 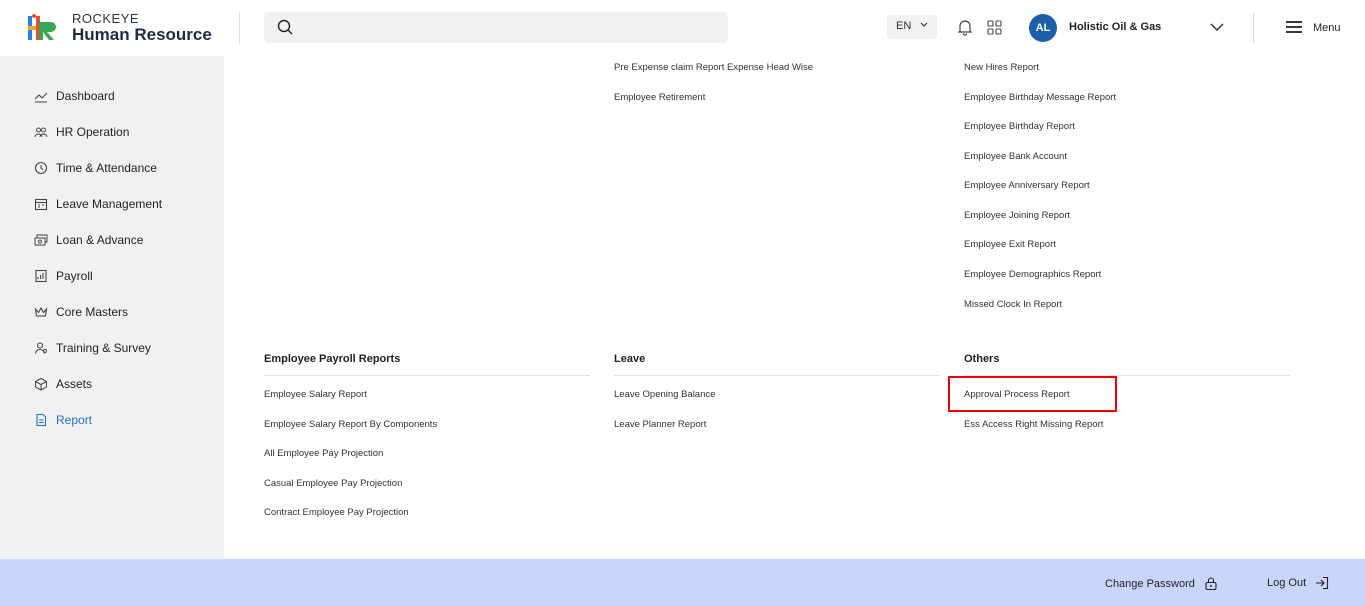 What do you see at coordinates (85, 96) in the screenshot?
I see `sidebar-item-label: Dashboard` at bounding box center [85, 96].